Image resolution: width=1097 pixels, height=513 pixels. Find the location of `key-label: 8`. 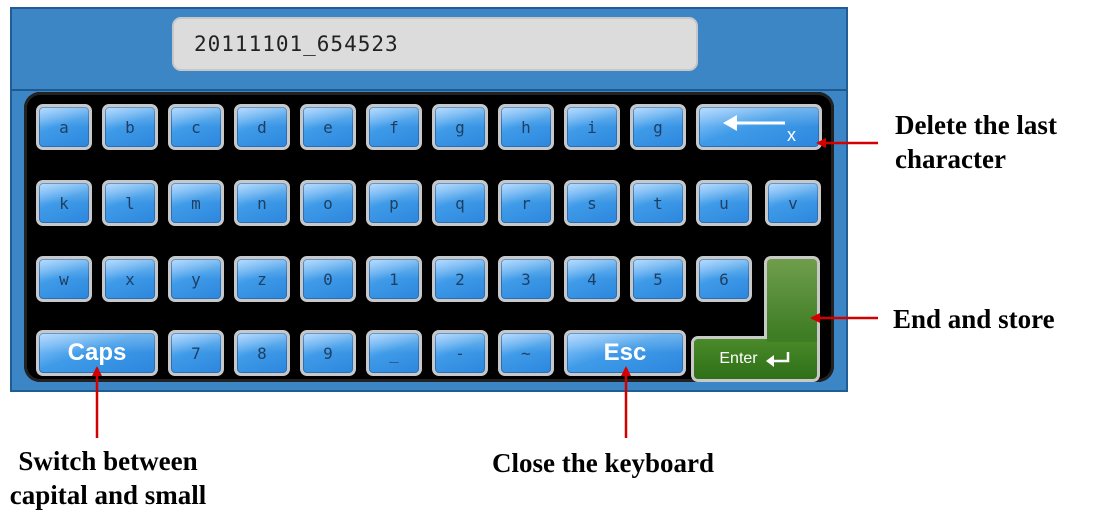

key-label: 8 is located at coordinates (262, 353).